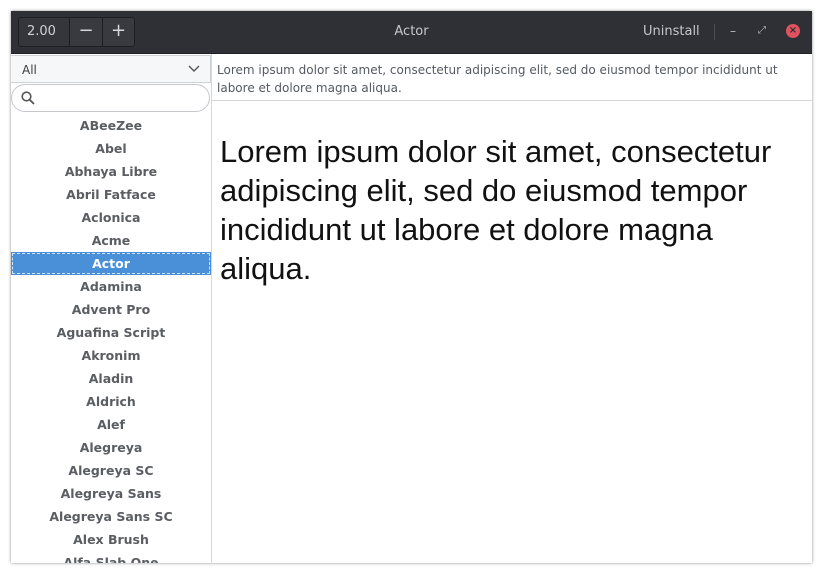 This screenshot has height=582, width=831. Describe the element at coordinates (111, 516) in the screenshot. I see `font-list-item: Alegreya Sans SC` at that location.